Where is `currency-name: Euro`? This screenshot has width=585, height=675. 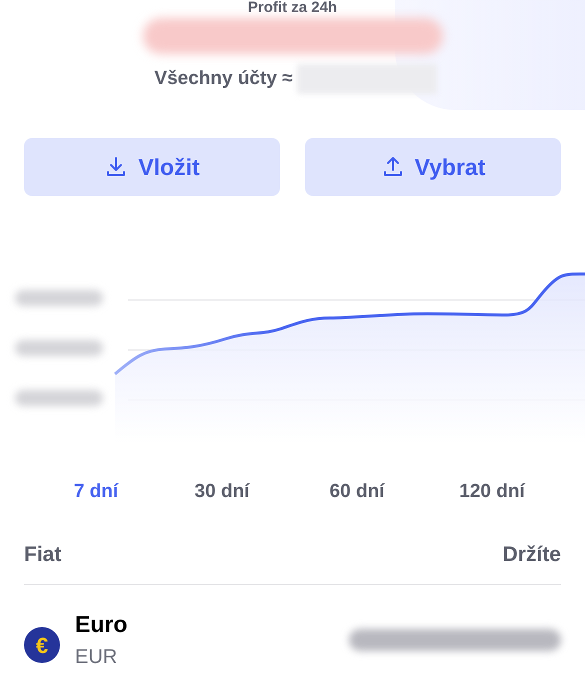 currency-name: Euro is located at coordinates (101, 624).